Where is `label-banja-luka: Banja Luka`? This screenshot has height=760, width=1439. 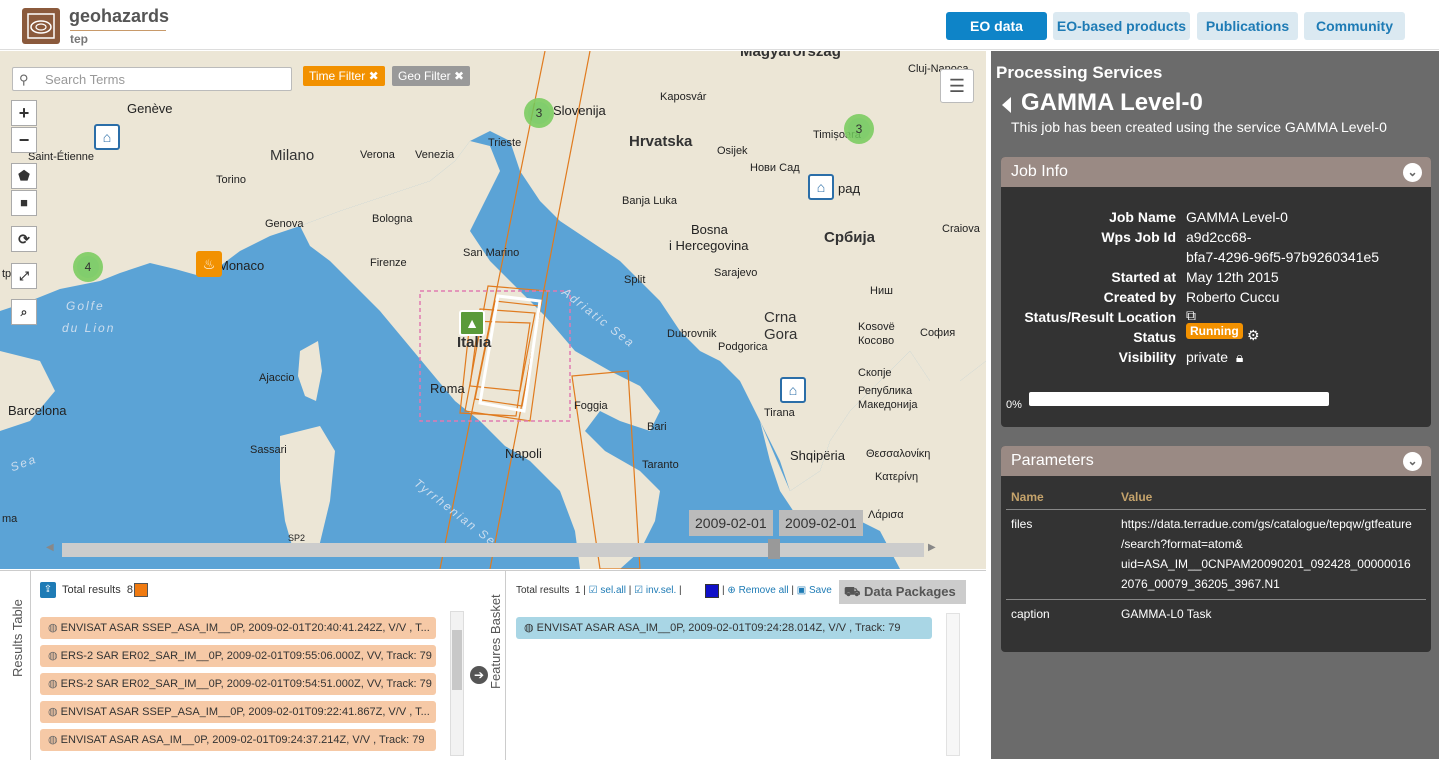 label-banja-luka: Banja Luka is located at coordinates (650, 201).